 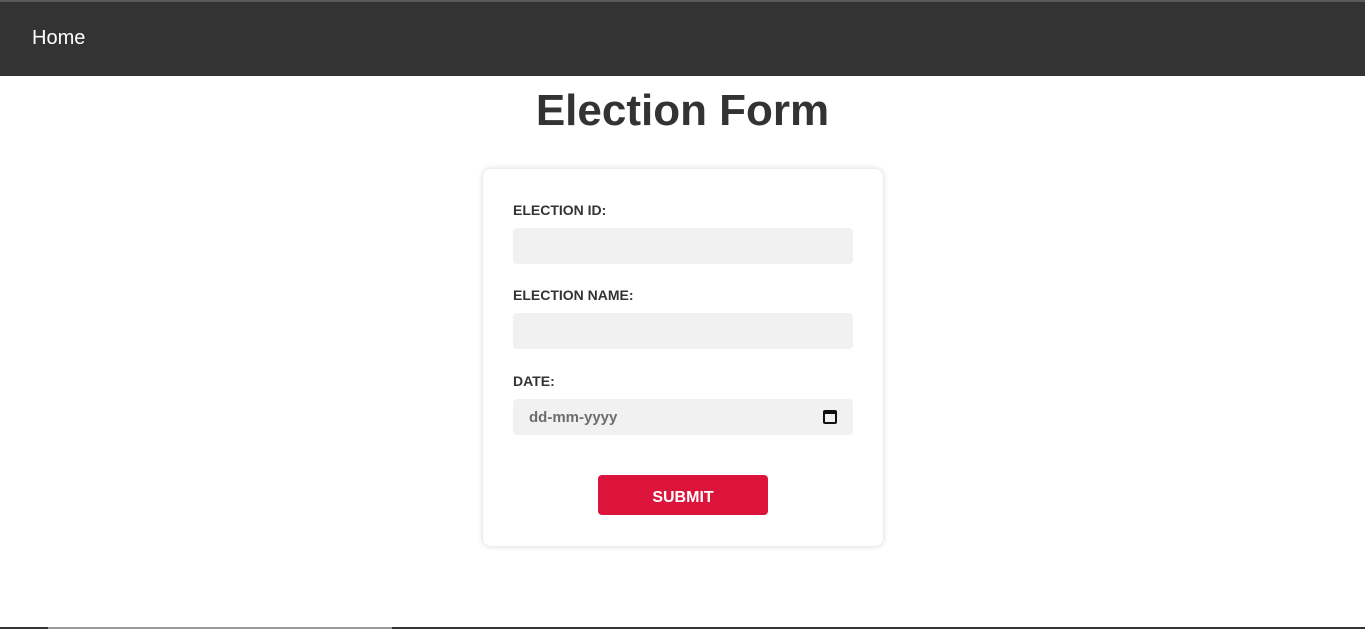 I want to click on date-input: dd-mm-yyyy, so click(x=683, y=417).